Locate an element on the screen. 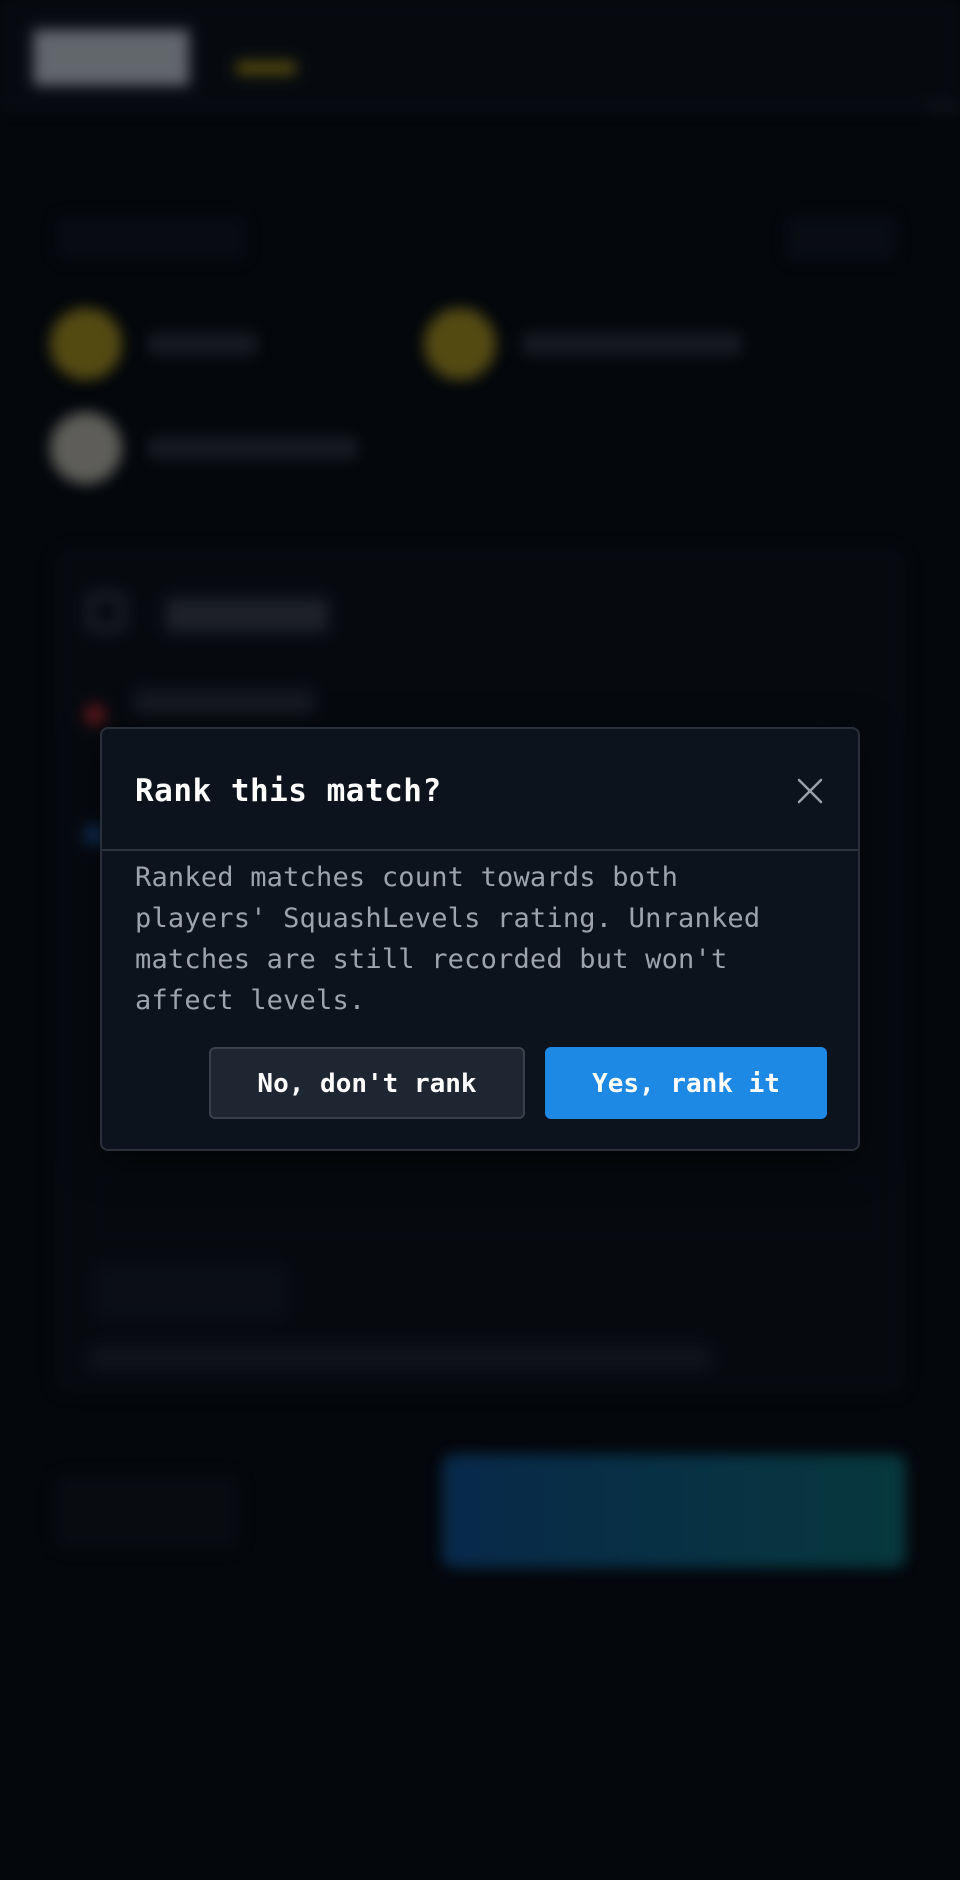  rank-it-button: Yes, rank it is located at coordinates (686, 1083).